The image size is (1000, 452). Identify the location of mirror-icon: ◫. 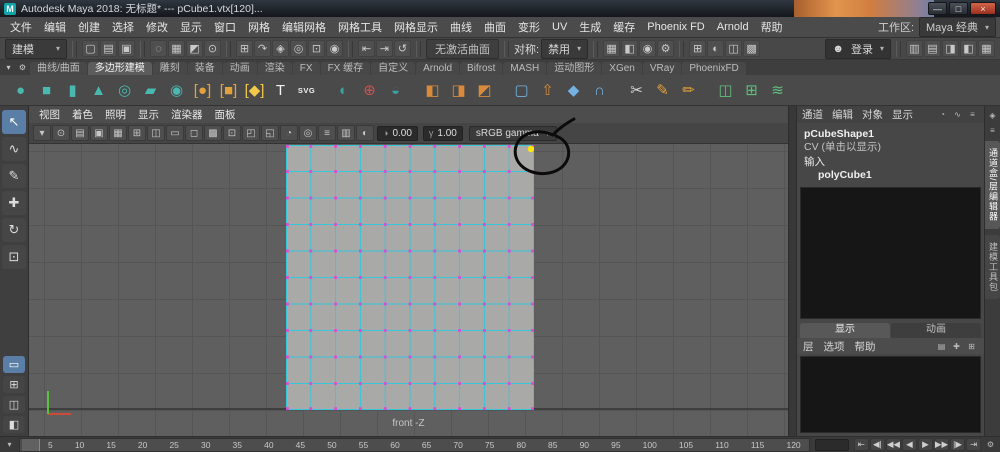
(725, 90).